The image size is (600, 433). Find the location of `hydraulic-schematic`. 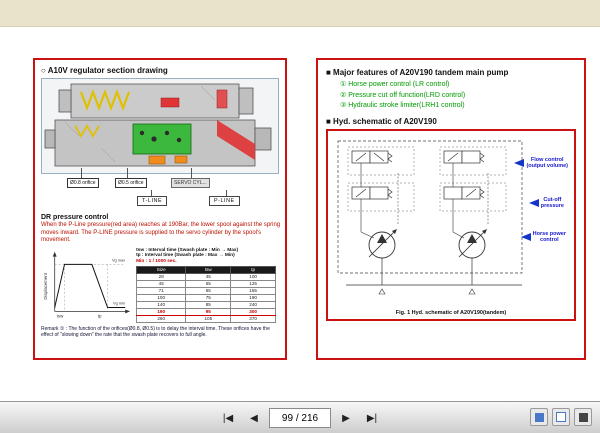

hydraulic-schematic is located at coordinates (430, 217).